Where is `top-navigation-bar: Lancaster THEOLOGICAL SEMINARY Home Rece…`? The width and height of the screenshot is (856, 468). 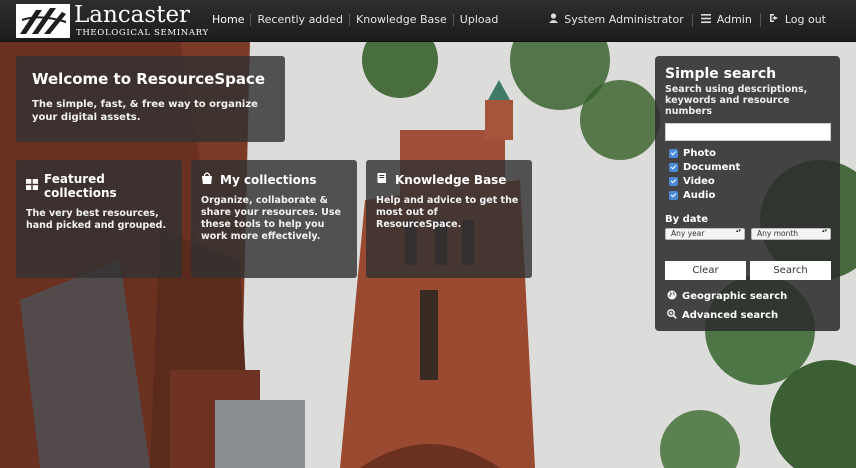 top-navigation-bar: Lancaster THEOLOGICAL SEMINARY Home Rece… is located at coordinates (428, 21).